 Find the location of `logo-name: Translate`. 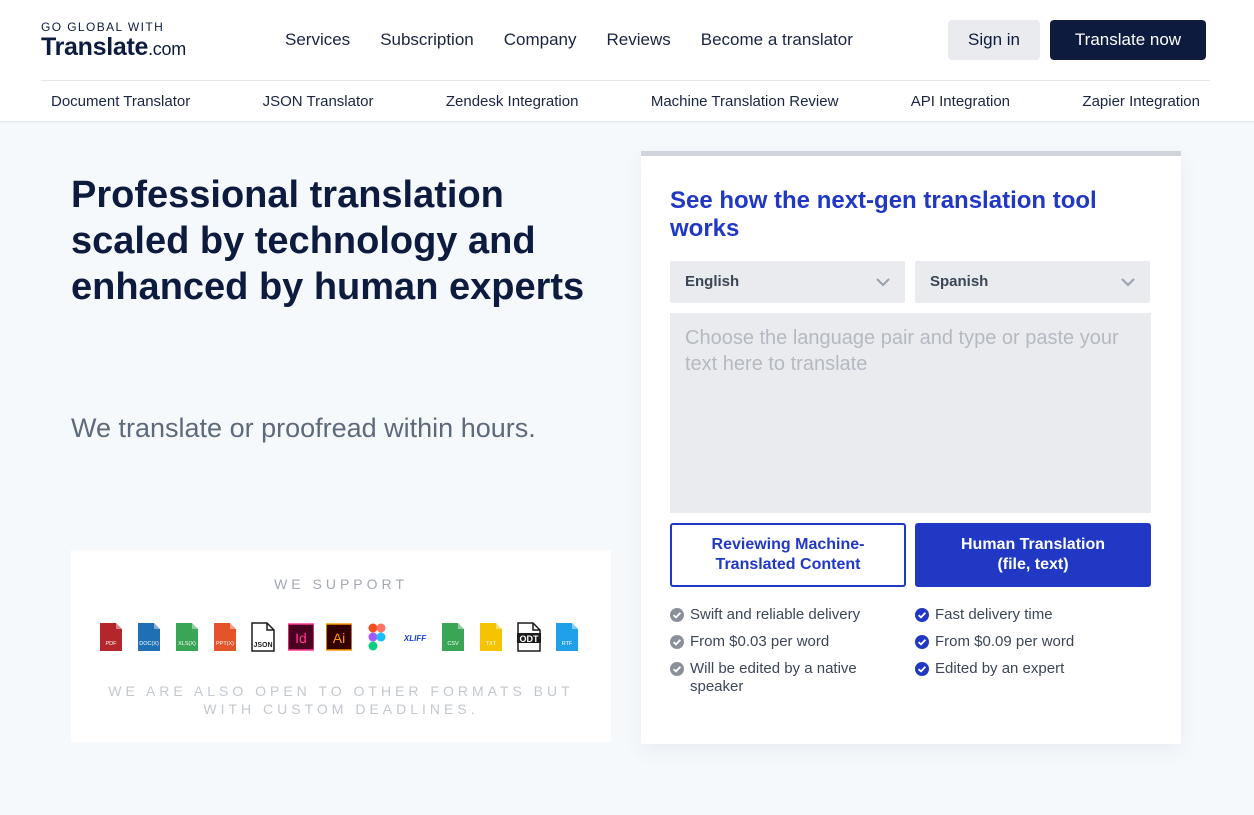

logo-name: Translate is located at coordinates (95, 47).